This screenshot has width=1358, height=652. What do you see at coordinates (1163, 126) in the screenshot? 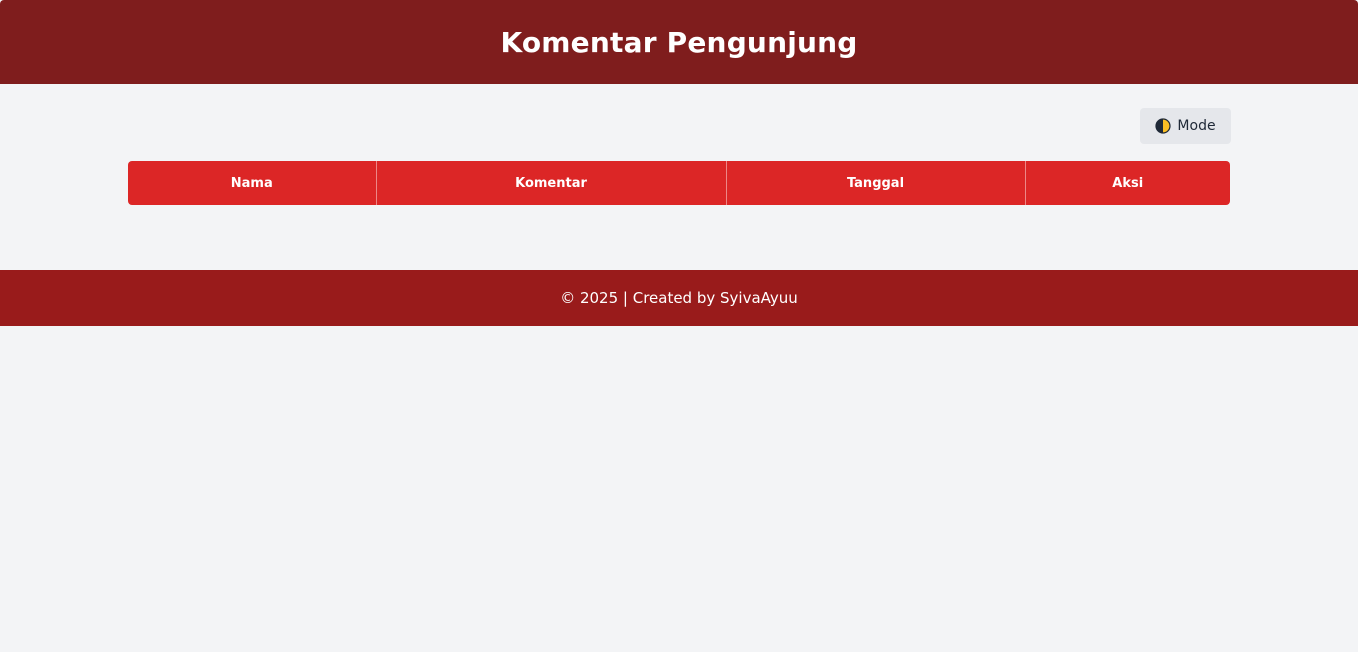
I see `half-moon-icon` at bounding box center [1163, 126].